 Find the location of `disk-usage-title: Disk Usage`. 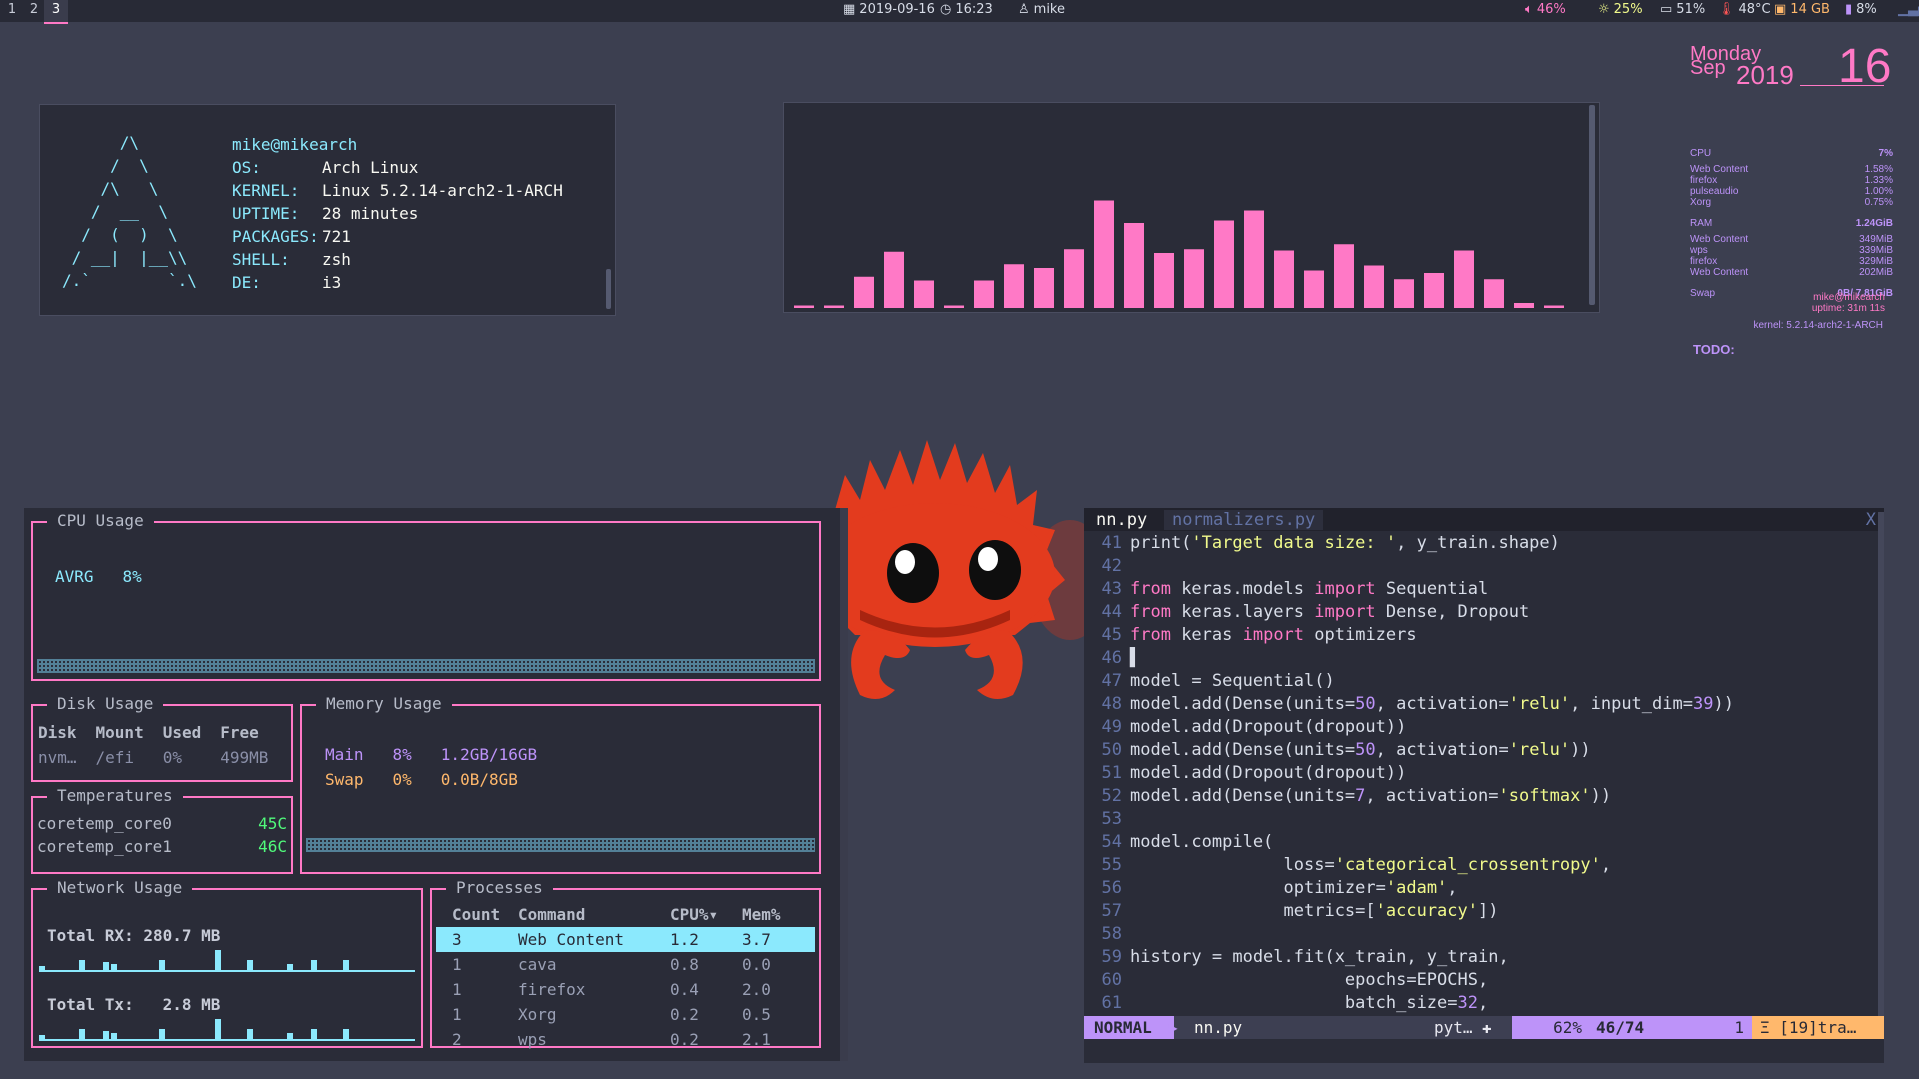

disk-usage-title: Disk Usage is located at coordinates (105, 704).